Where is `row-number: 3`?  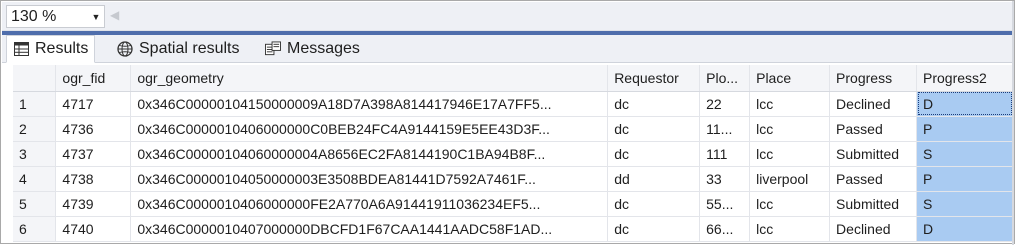
row-number: 3 is located at coordinates (35, 154).